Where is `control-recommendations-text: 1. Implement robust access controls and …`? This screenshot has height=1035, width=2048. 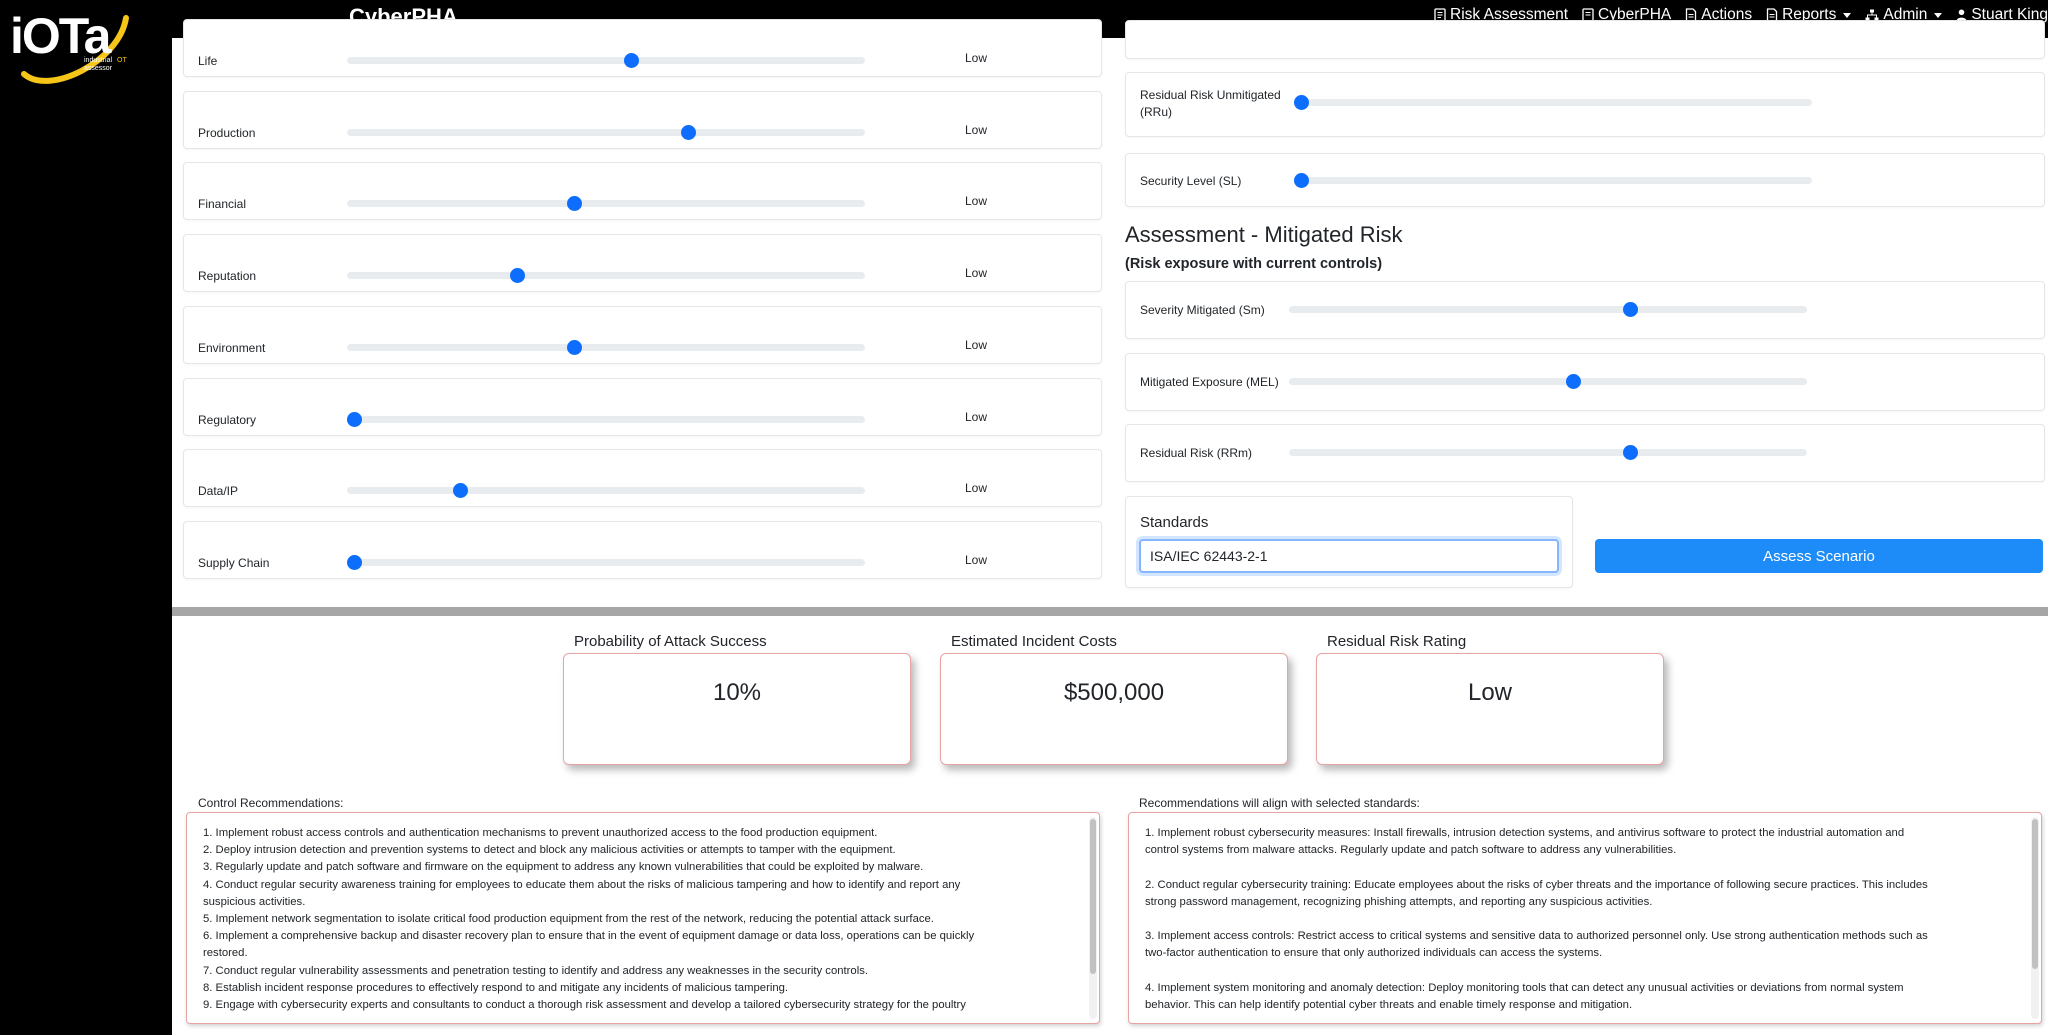
control-recommendations-text: 1. Implement robust access controls and … is located at coordinates (589, 919).